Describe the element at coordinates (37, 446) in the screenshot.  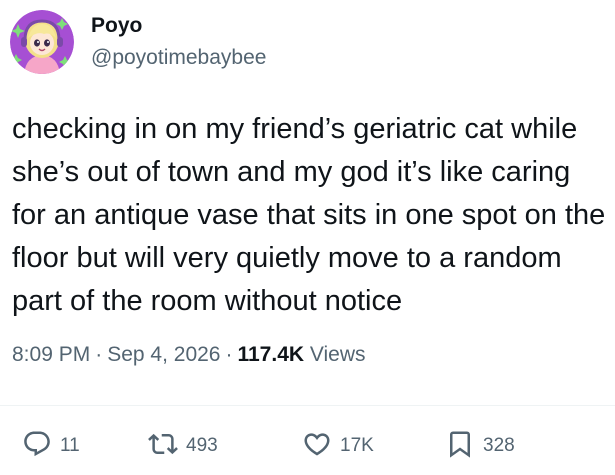
I see `reply-icon` at that location.